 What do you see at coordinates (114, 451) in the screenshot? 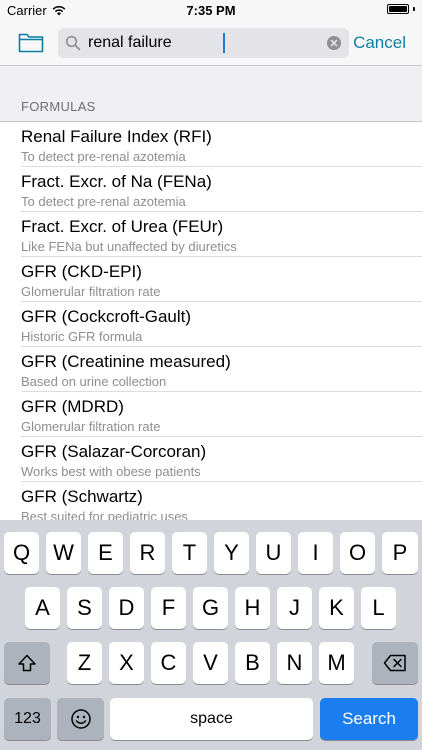
I see `item-title: GFR (Salazar-Corcoran)` at bounding box center [114, 451].